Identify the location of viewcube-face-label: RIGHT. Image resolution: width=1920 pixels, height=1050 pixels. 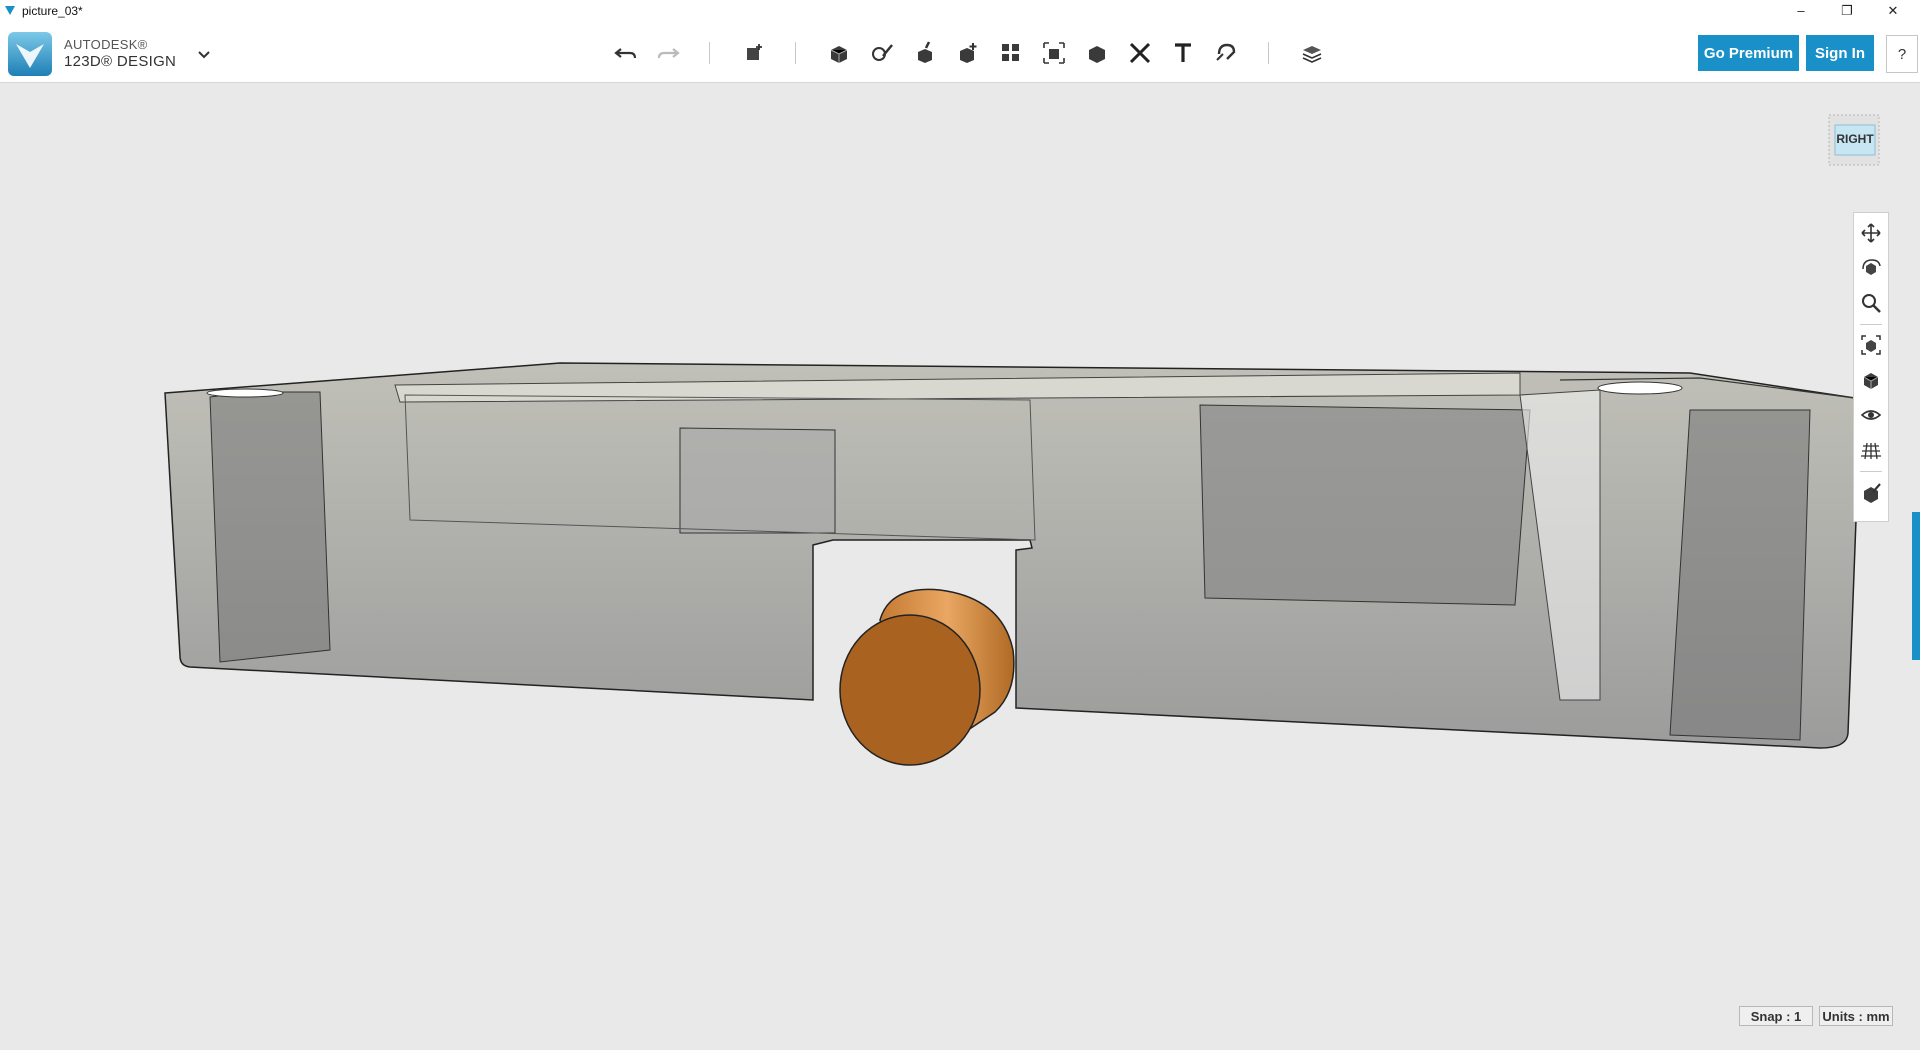
(1855, 139).